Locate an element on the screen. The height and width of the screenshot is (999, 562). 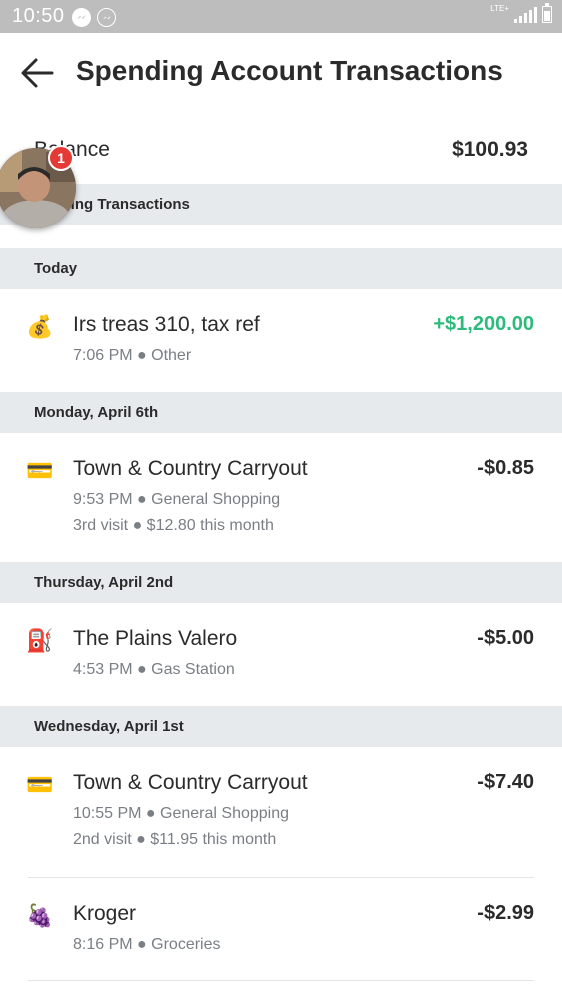
transaction-amount: -$0.85 is located at coordinates (505, 468).